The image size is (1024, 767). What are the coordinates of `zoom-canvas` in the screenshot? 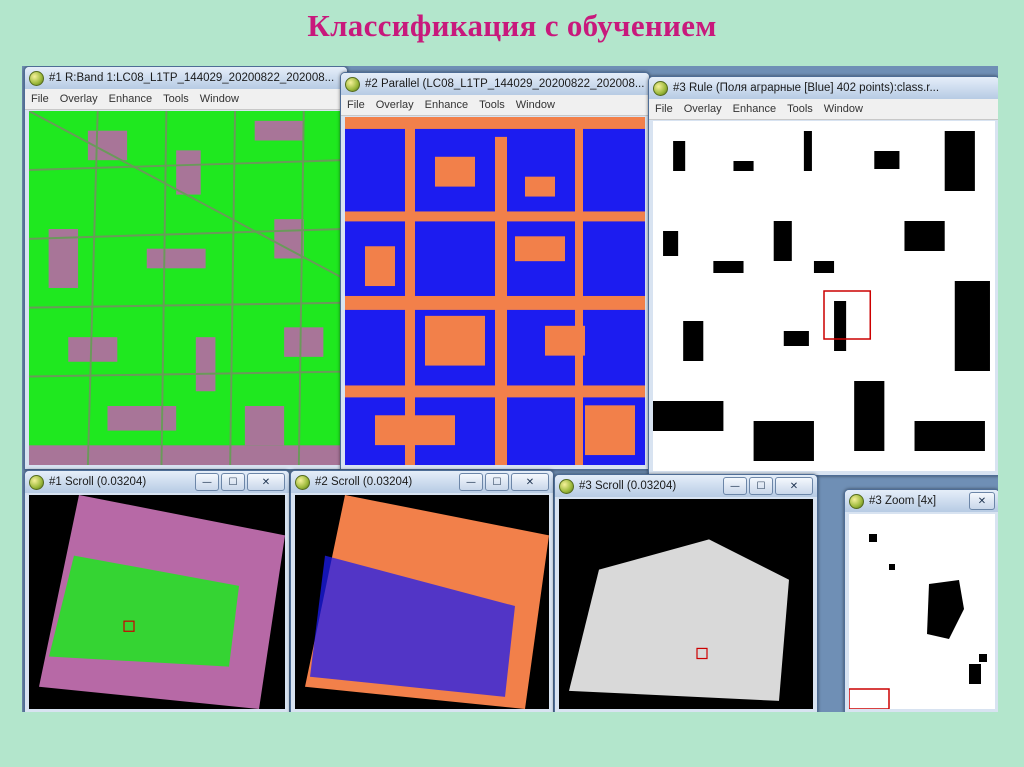 It's located at (922, 611).